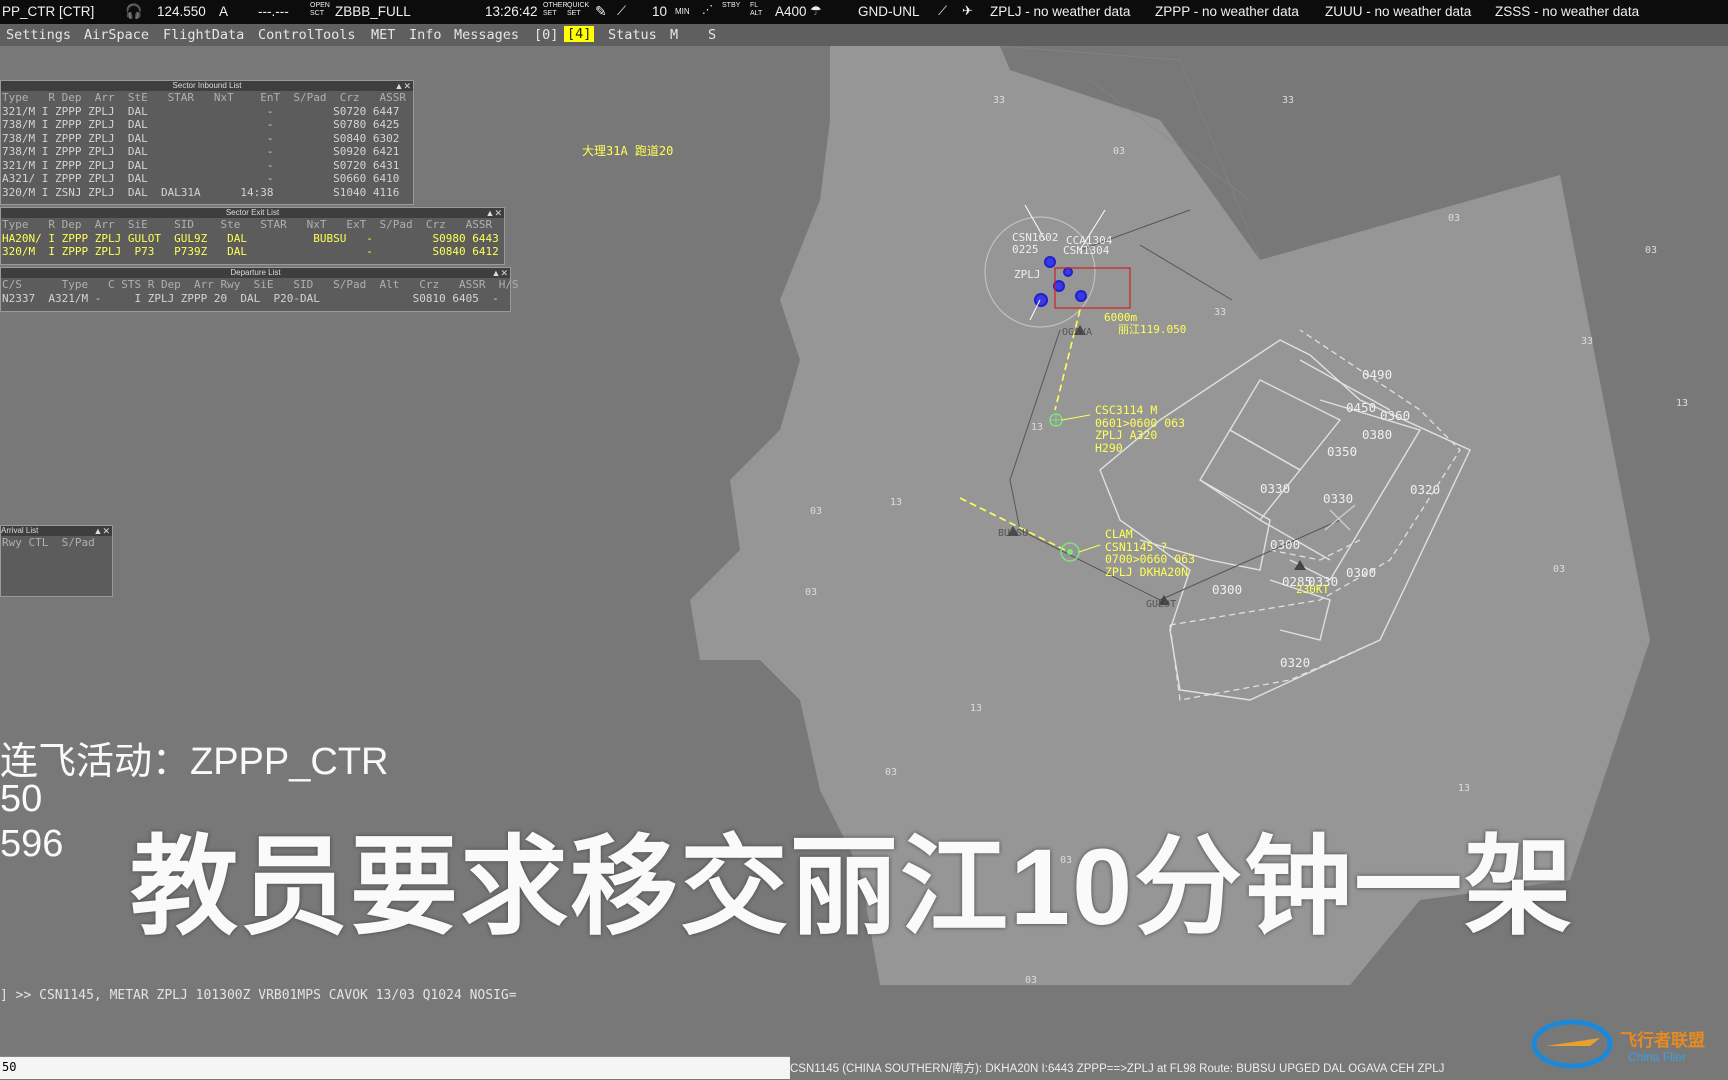  I want to click on window-title: Arrival List ▲✕, so click(56, 531).